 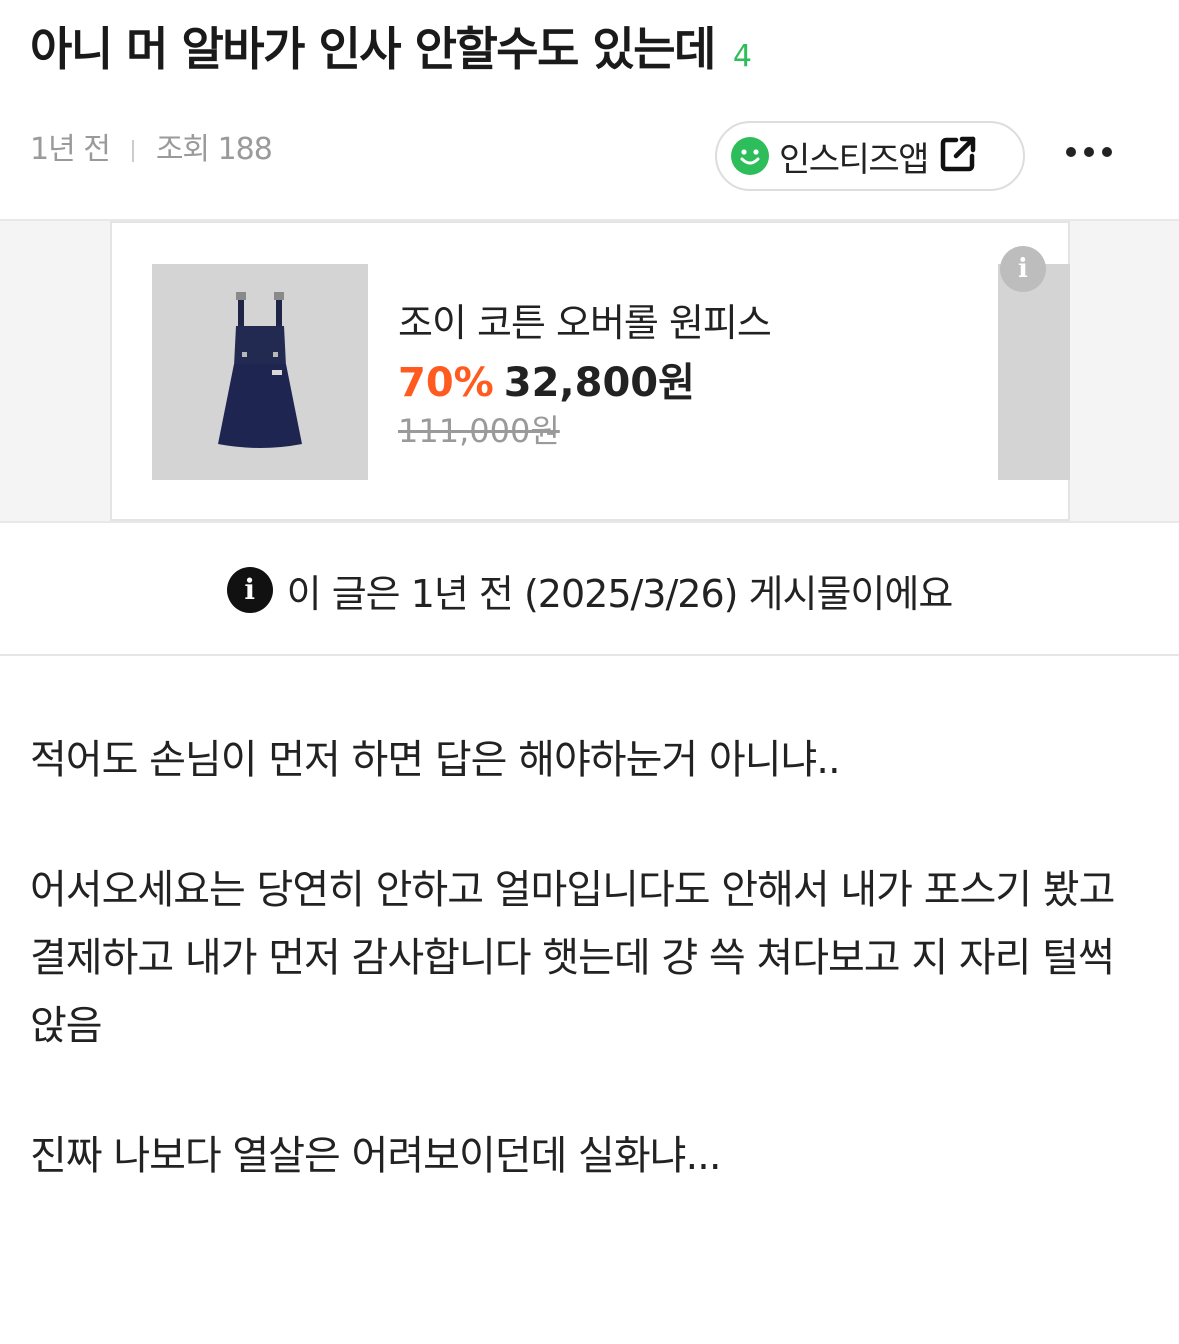 What do you see at coordinates (479, 431) in the screenshot?
I see `ad-original-price: 111,000원` at bounding box center [479, 431].